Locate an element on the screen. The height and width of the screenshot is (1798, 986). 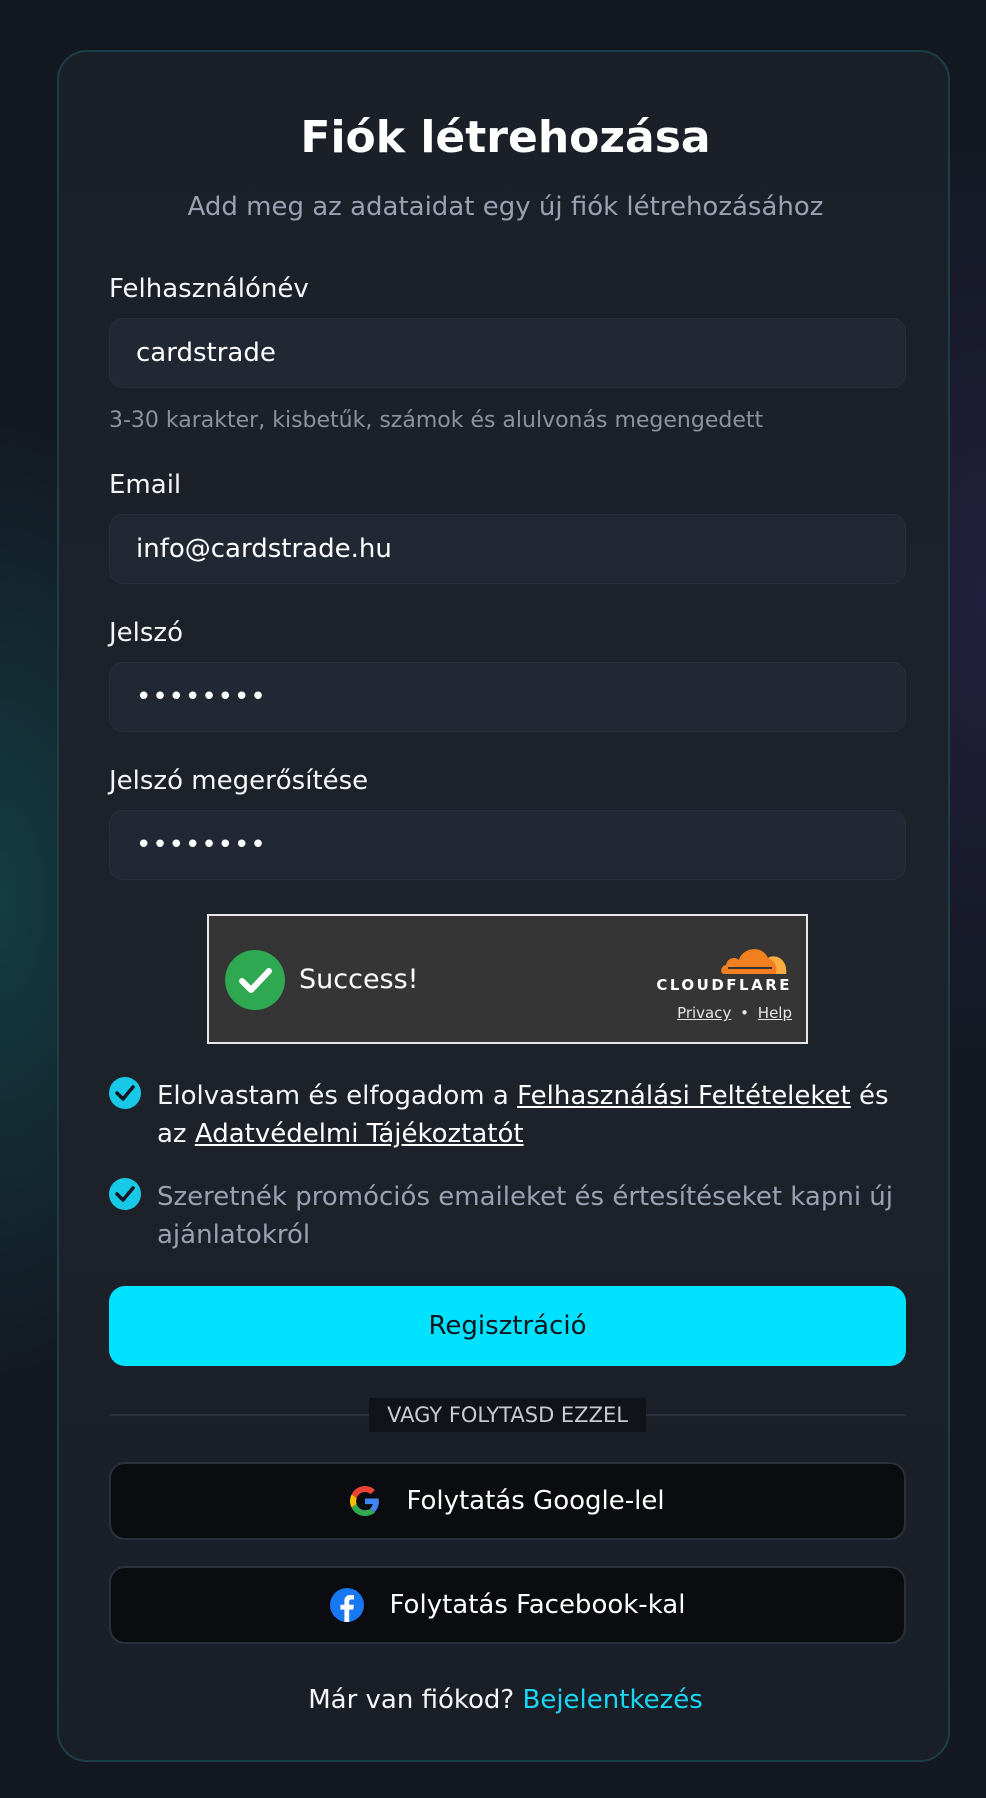
page-title: Fiók létrehozása is located at coordinates (505, 137).